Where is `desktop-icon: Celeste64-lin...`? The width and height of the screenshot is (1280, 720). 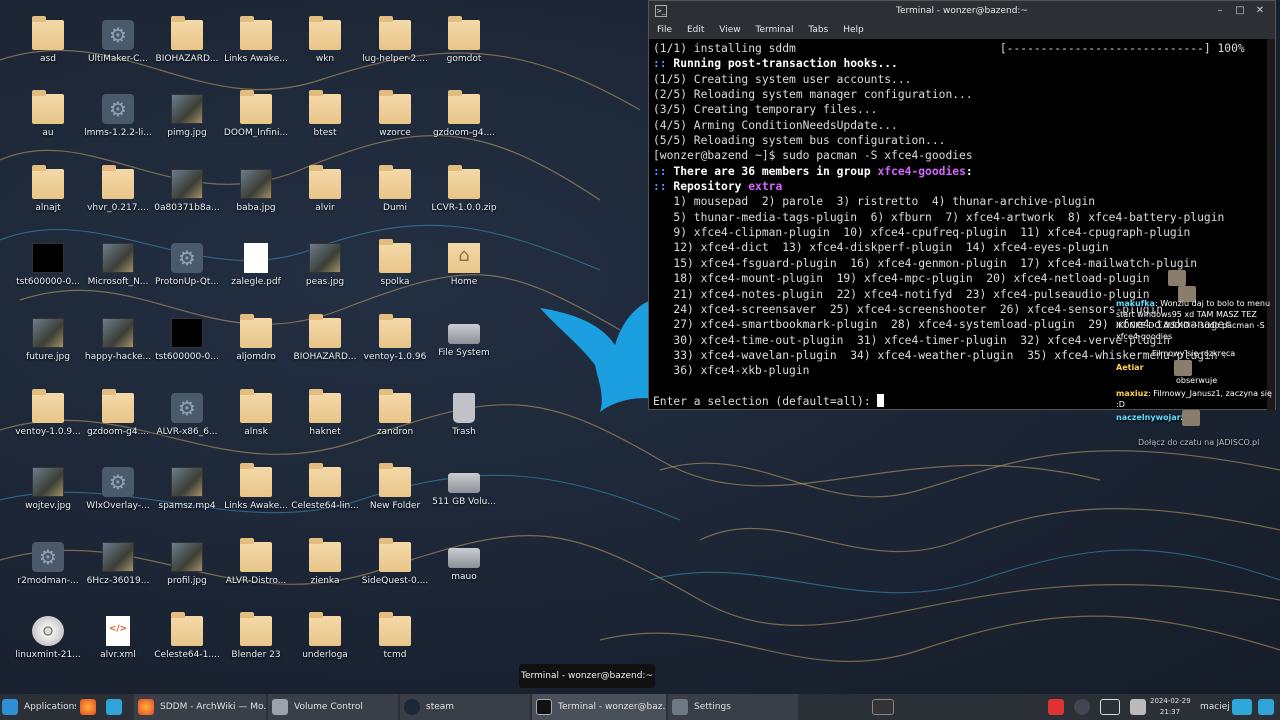
desktop-icon: Celeste64-lin... is located at coordinates (325, 497).